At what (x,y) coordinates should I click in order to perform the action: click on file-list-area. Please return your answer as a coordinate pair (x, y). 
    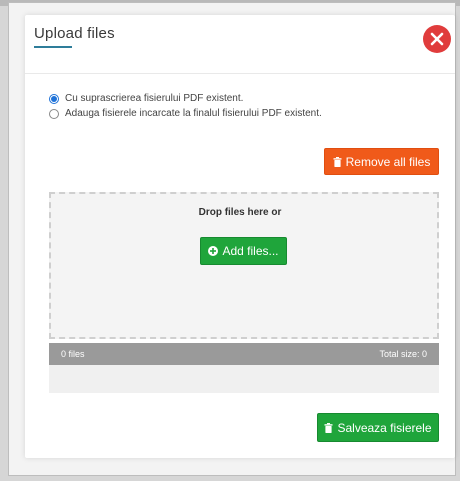
    Looking at the image, I should click on (244, 379).